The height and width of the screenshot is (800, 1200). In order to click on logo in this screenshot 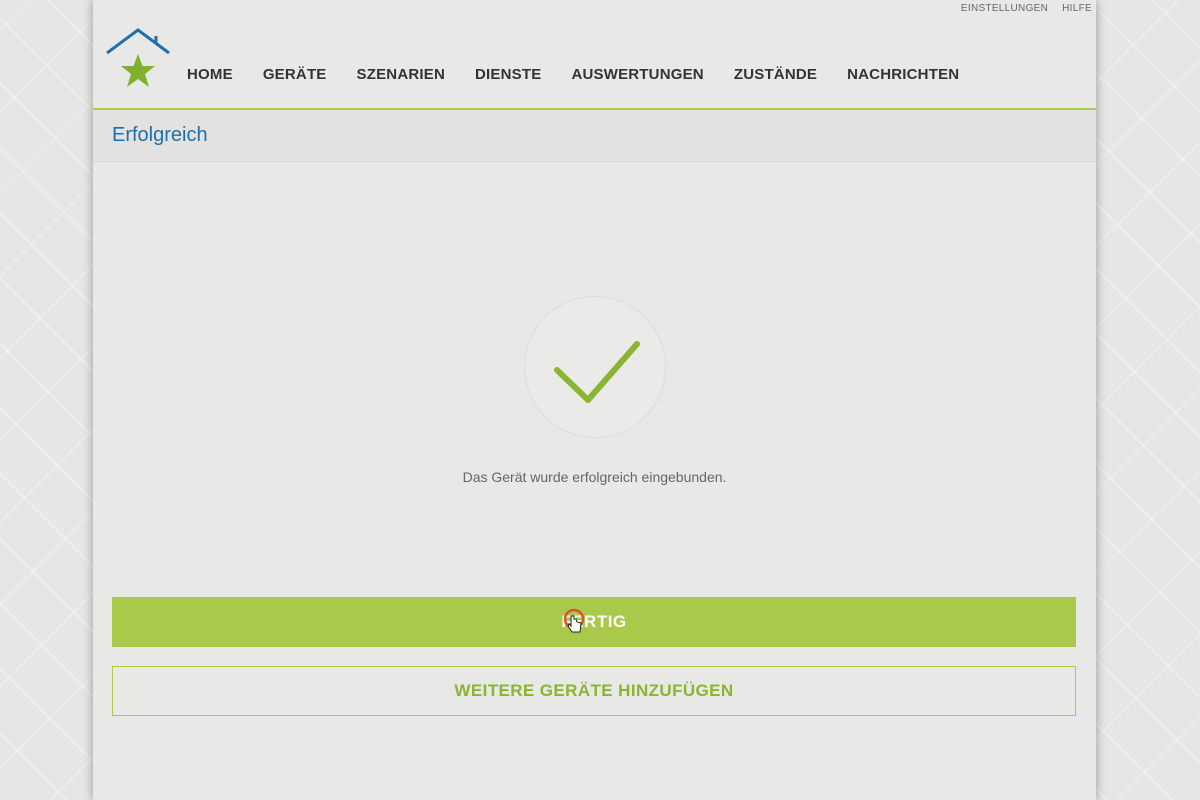, I will do `click(138, 59)`.